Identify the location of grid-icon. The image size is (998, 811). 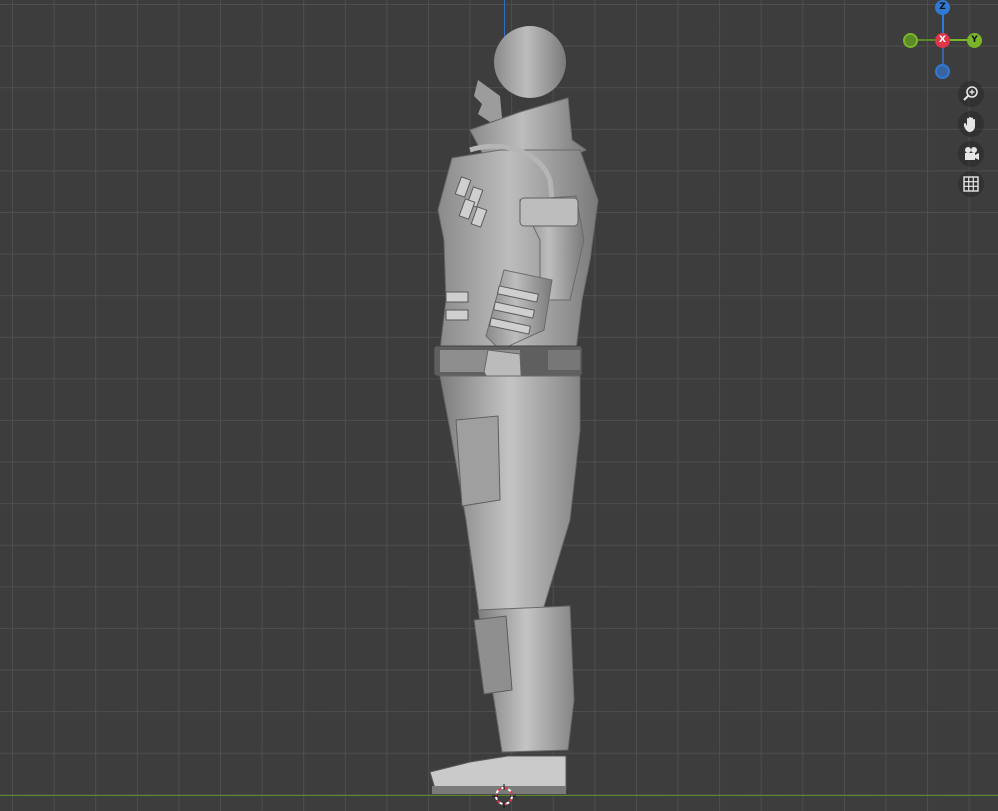
(971, 184).